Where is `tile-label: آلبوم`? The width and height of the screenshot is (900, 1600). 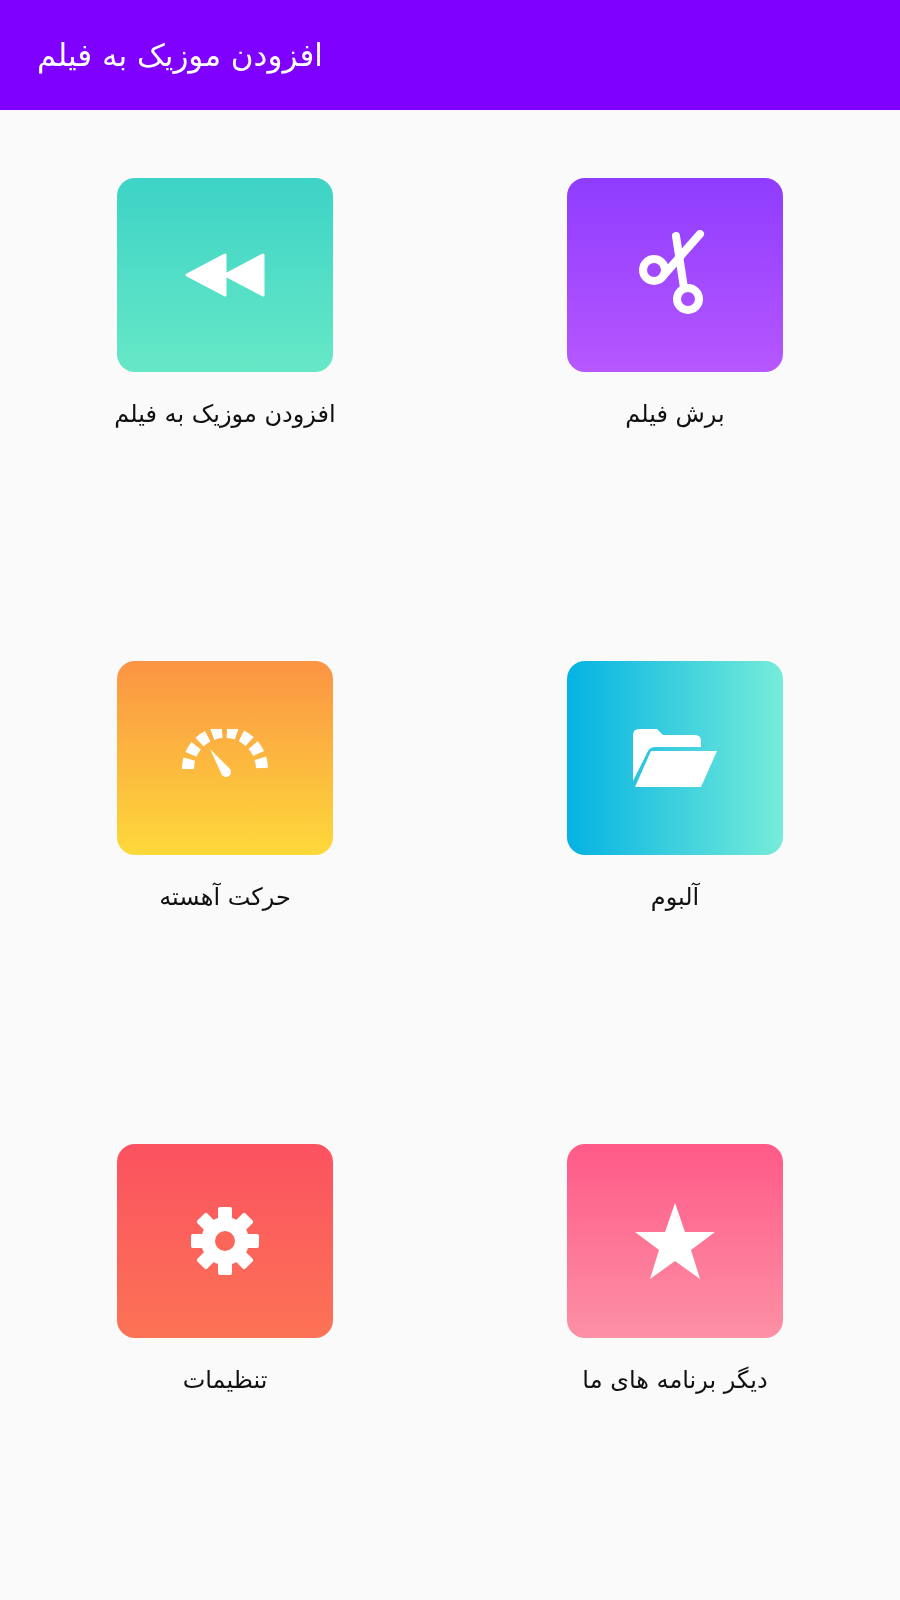
tile-label: آلبوم is located at coordinates (675, 897).